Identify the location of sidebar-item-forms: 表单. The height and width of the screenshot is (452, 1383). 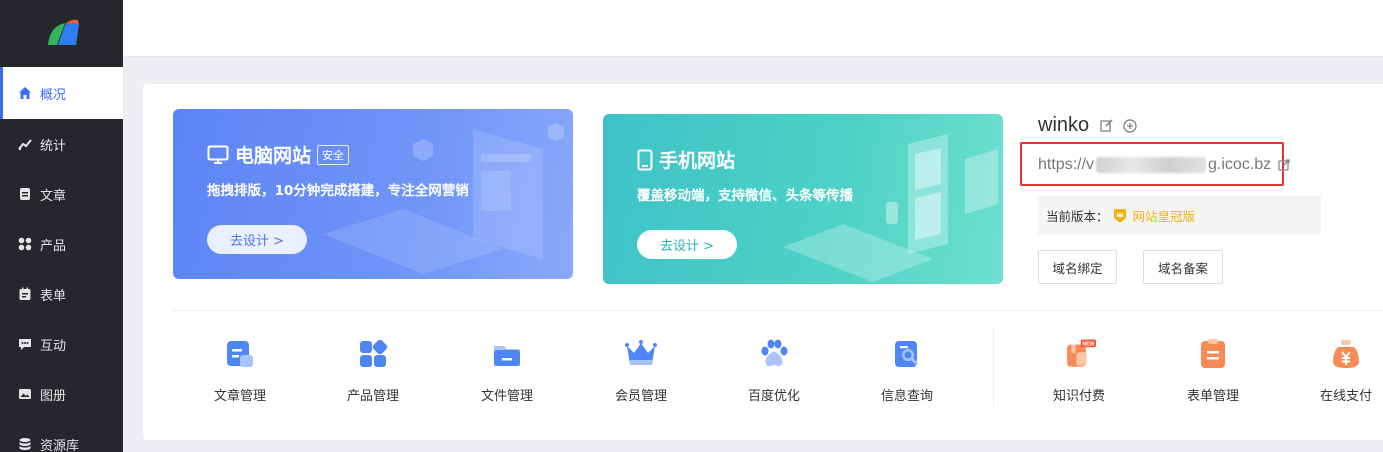
(61, 294).